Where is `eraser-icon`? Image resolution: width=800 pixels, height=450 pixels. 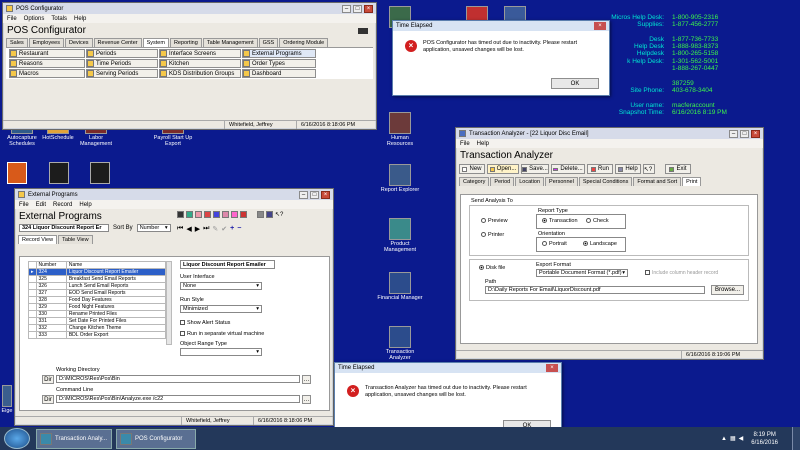 eraser-icon is located at coordinates (363, 30).